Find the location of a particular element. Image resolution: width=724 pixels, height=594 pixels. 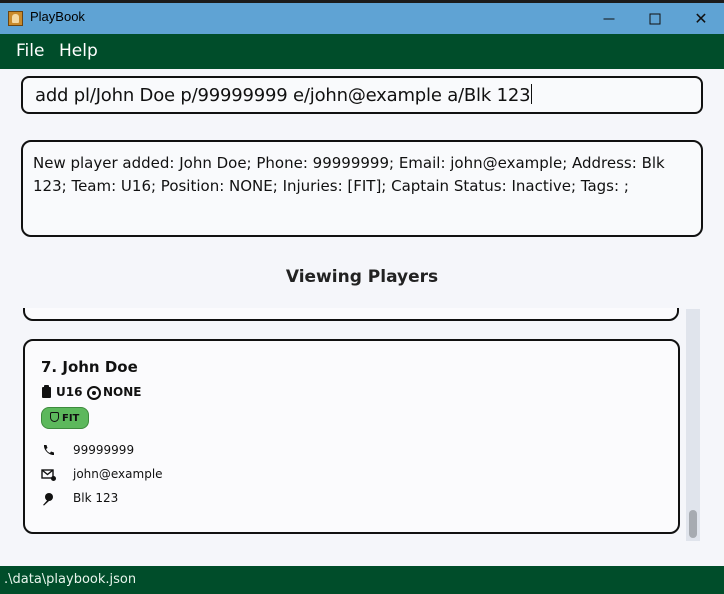

injury-status-badge: FIT is located at coordinates (65, 418).